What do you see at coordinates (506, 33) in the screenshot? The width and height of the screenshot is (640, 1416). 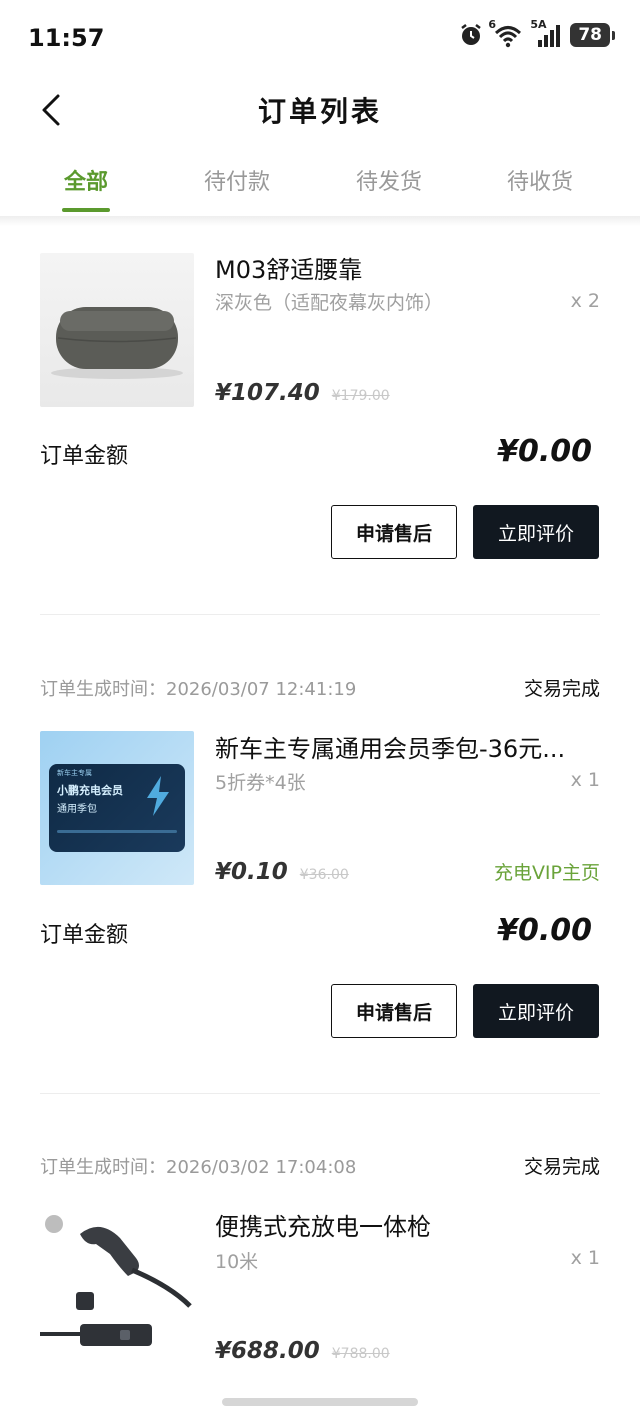 I see `wifi-icon: 6` at bounding box center [506, 33].